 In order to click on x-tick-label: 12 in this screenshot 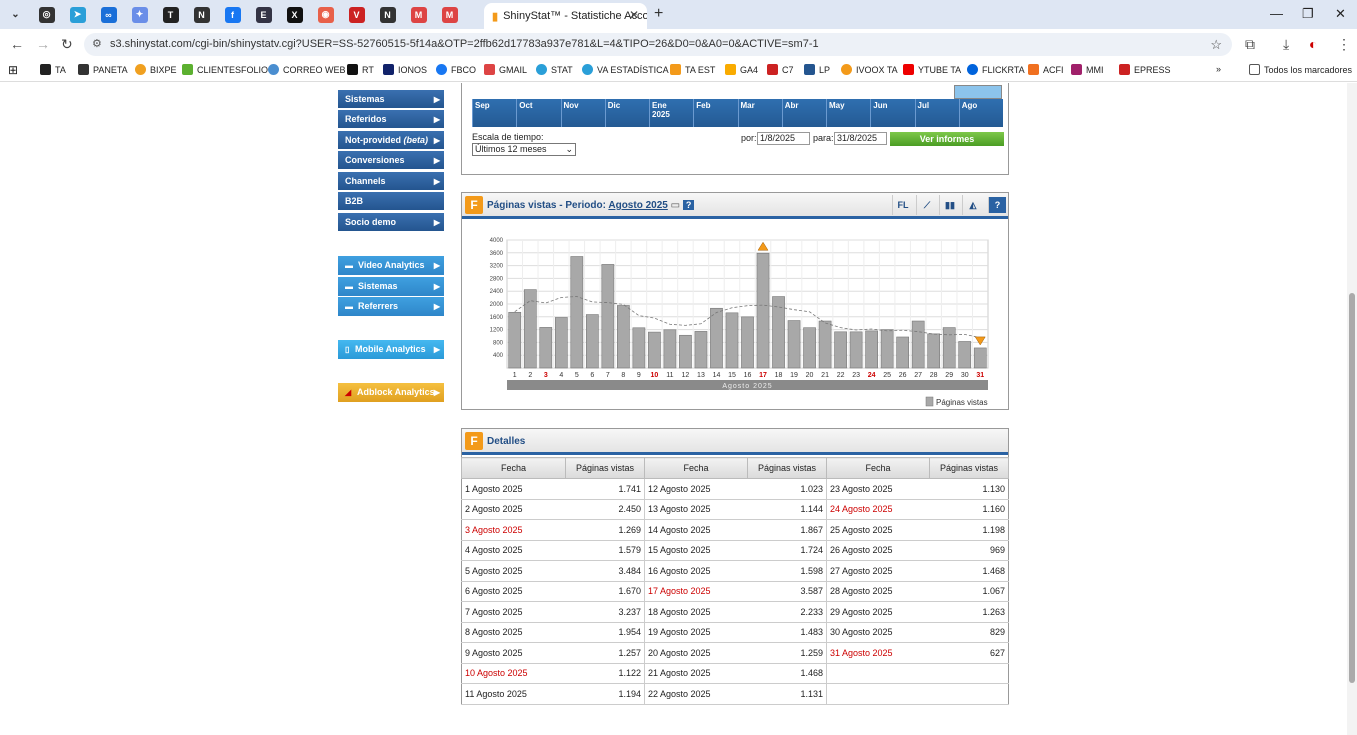, I will do `click(686, 375)`.